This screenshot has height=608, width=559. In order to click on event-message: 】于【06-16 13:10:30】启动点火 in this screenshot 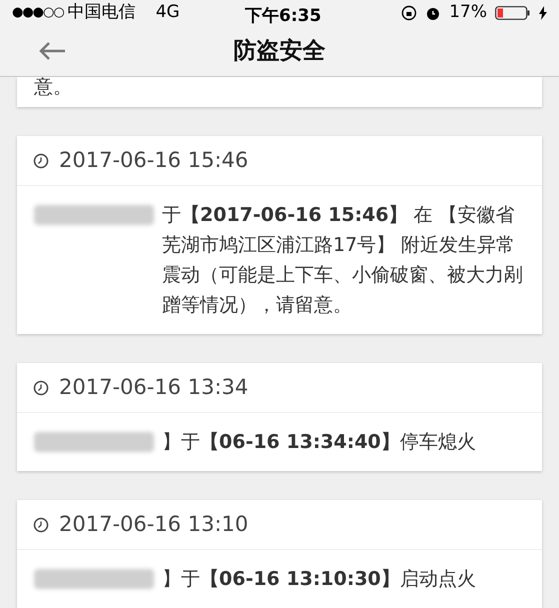, I will do `click(319, 579)`.